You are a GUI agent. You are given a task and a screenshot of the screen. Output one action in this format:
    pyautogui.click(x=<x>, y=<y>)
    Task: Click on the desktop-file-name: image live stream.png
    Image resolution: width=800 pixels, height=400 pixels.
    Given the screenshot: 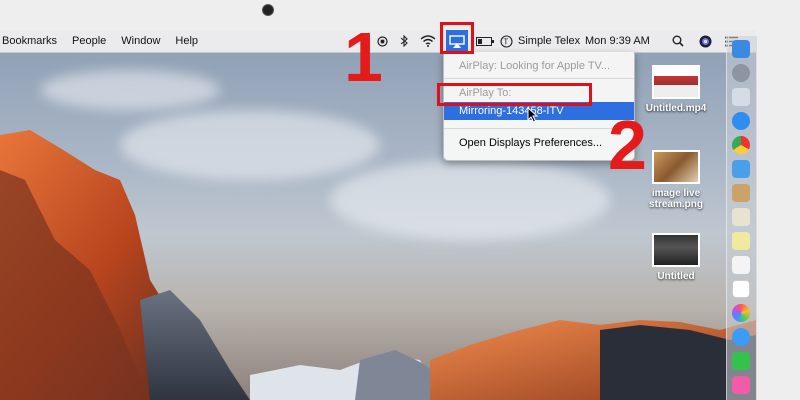 What is the action you would take?
    pyautogui.click(x=676, y=199)
    